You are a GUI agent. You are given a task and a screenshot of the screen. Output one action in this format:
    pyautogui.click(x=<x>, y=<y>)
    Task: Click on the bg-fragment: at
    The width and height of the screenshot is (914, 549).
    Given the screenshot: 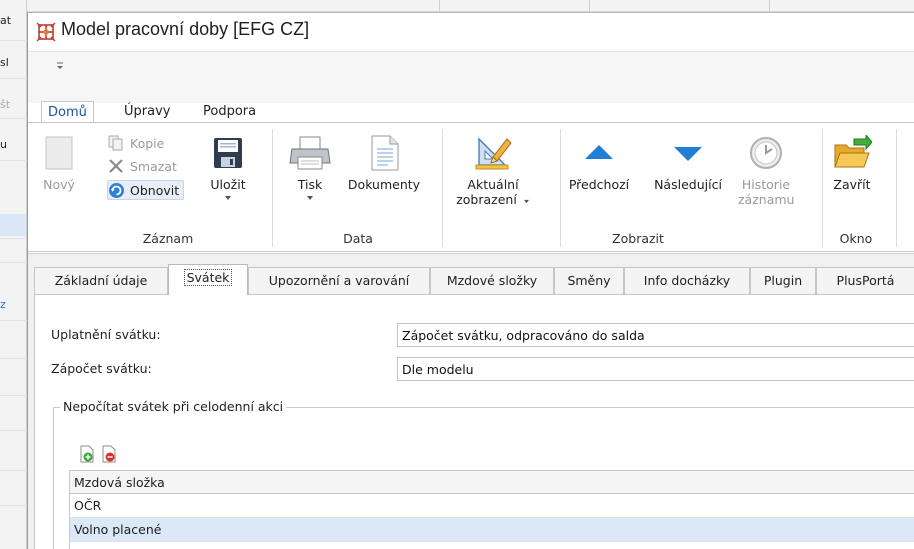 What is the action you would take?
    pyautogui.click(x=6, y=20)
    